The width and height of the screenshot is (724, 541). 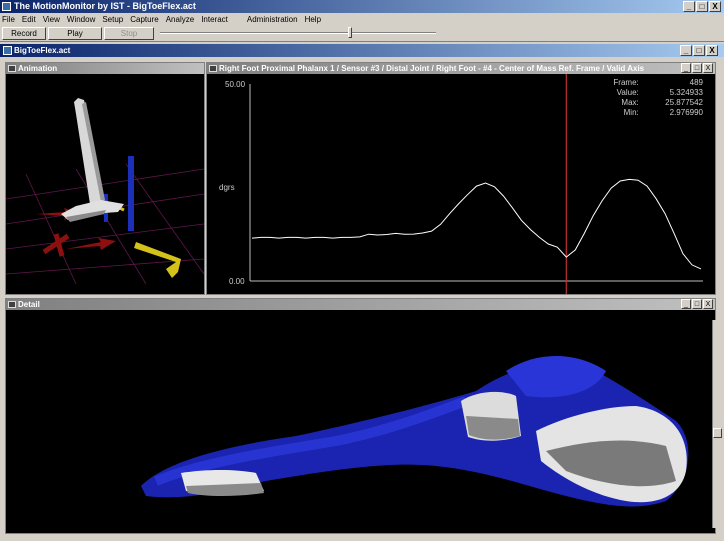 I want to click on detail-pane-title: Detail, so click(x=360, y=304).